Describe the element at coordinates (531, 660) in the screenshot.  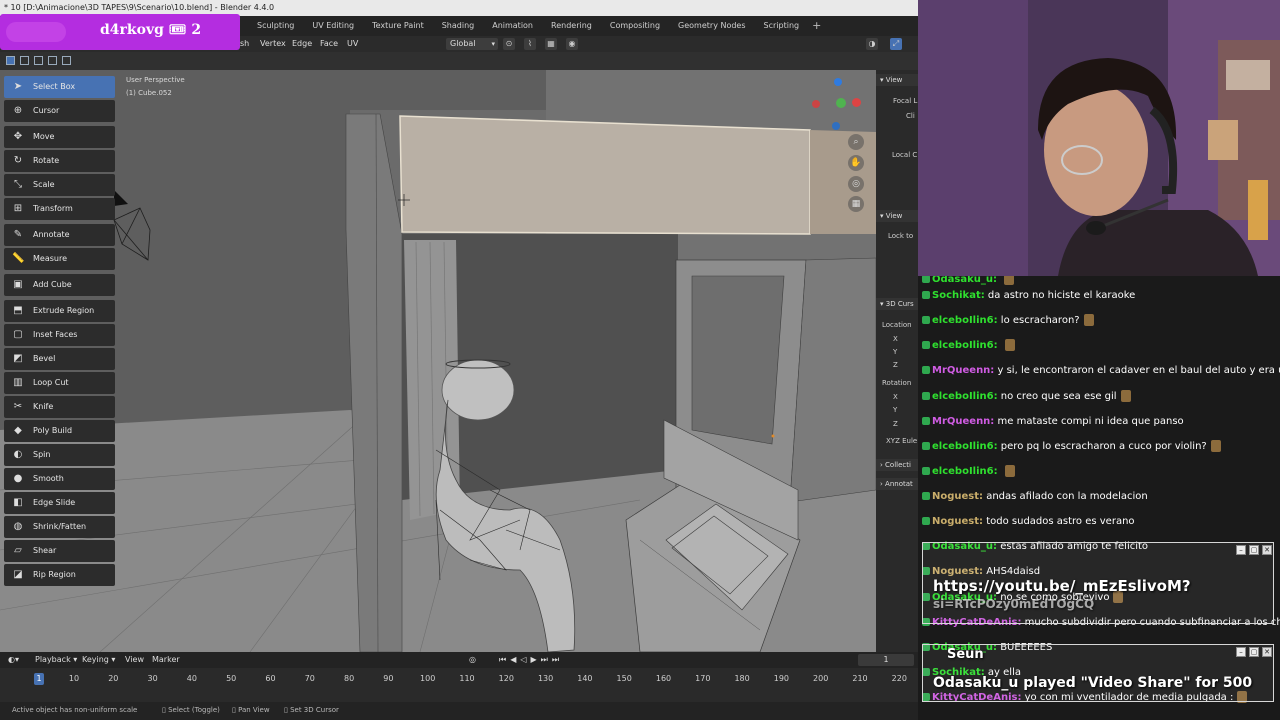
I see `playback-controls: ⏮◀◁▶⏭⏭` at that location.